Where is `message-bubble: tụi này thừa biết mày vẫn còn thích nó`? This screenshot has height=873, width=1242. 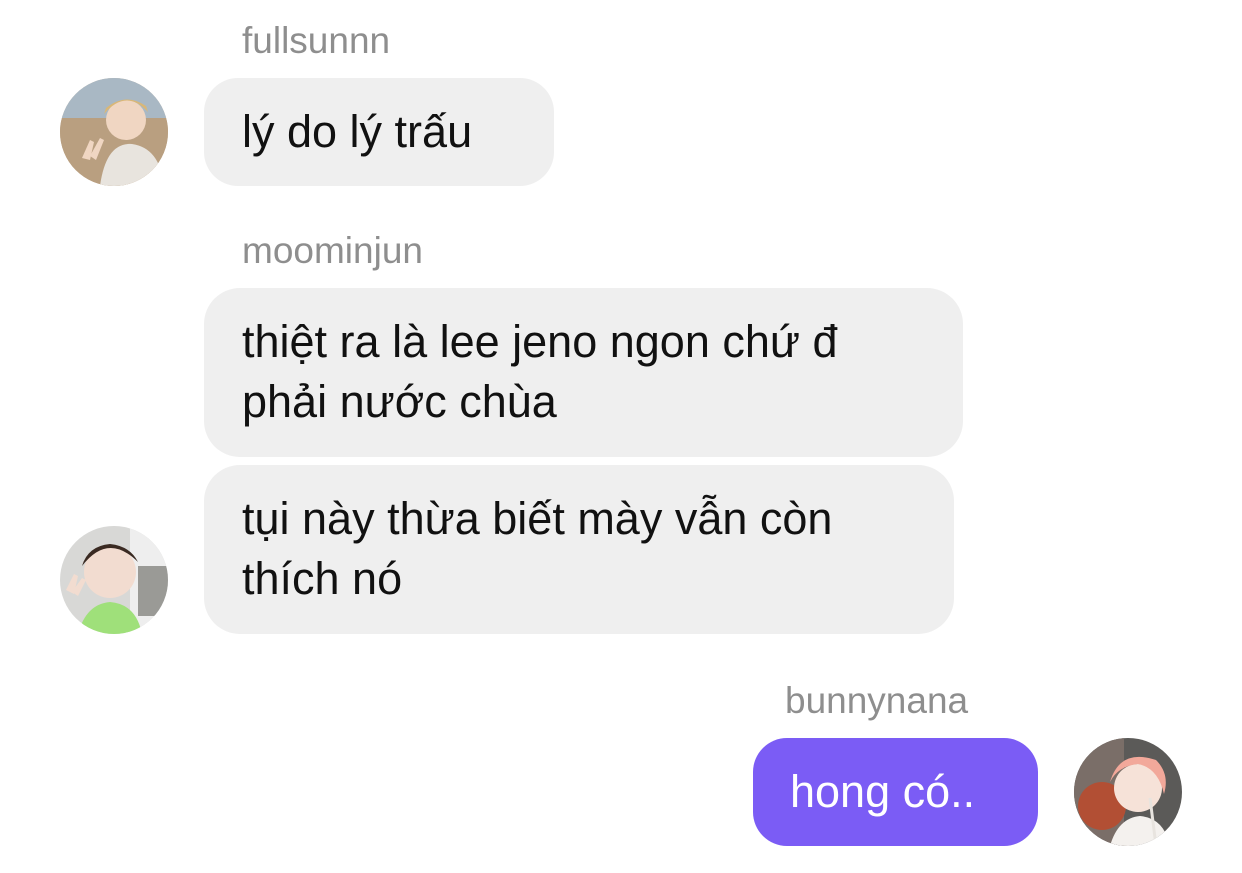 message-bubble: tụi này thừa biết mày vẫn còn thích nó is located at coordinates (579, 549).